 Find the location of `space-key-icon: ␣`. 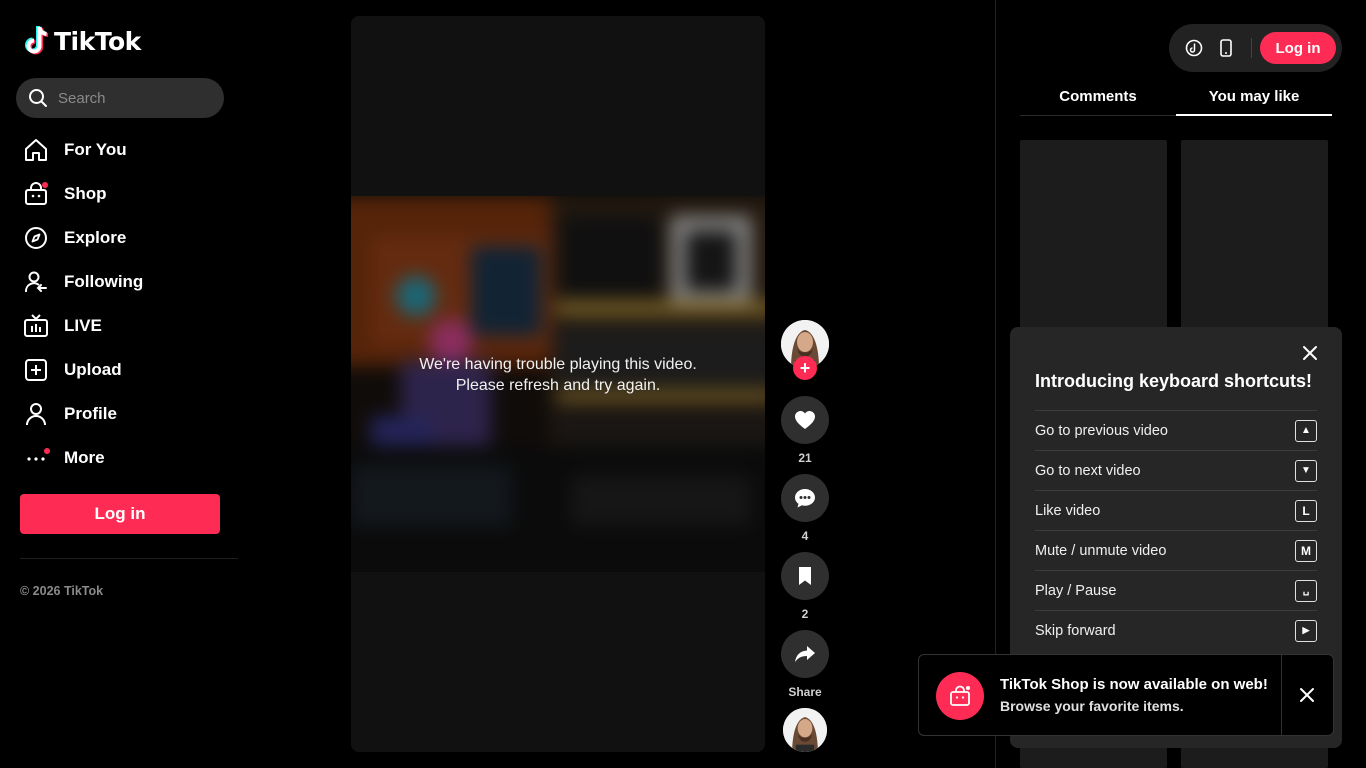

space-key-icon: ␣ is located at coordinates (1306, 590).